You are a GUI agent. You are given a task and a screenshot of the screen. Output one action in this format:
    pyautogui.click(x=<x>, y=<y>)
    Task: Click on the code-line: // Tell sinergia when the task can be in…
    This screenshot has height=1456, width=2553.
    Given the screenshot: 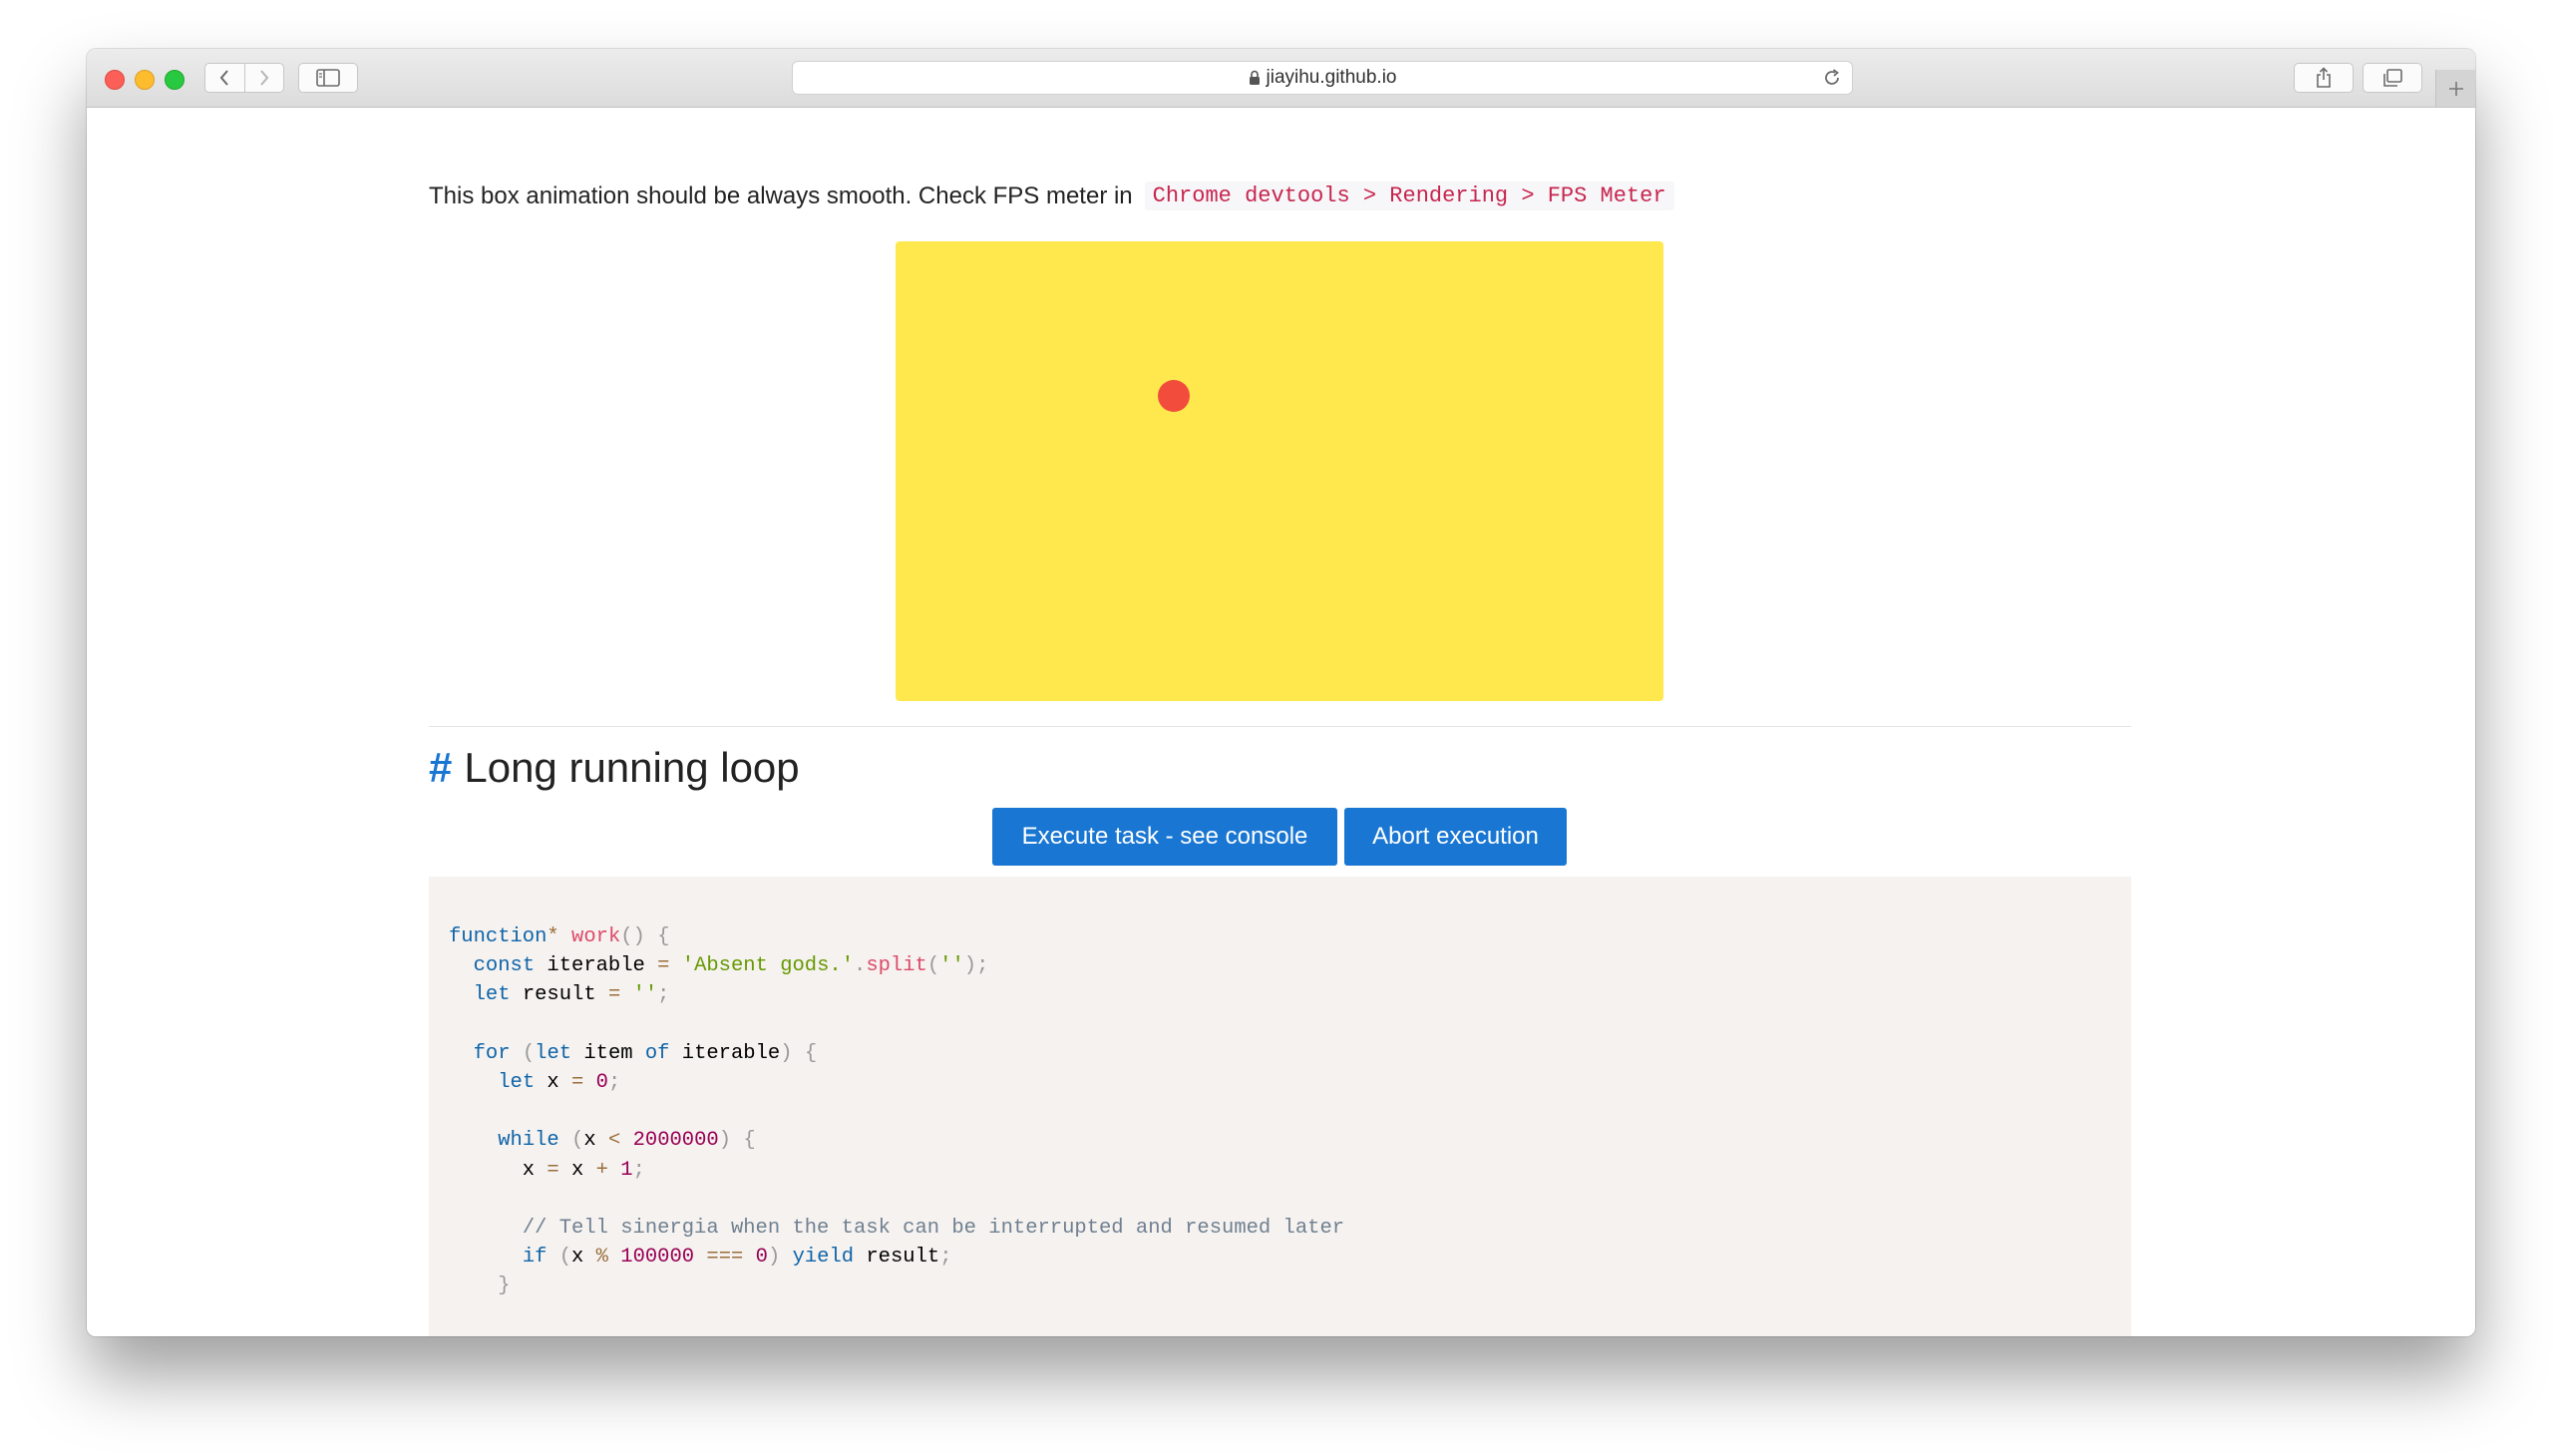 What is the action you would take?
    pyautogui.click(x=934, y=1228)
    